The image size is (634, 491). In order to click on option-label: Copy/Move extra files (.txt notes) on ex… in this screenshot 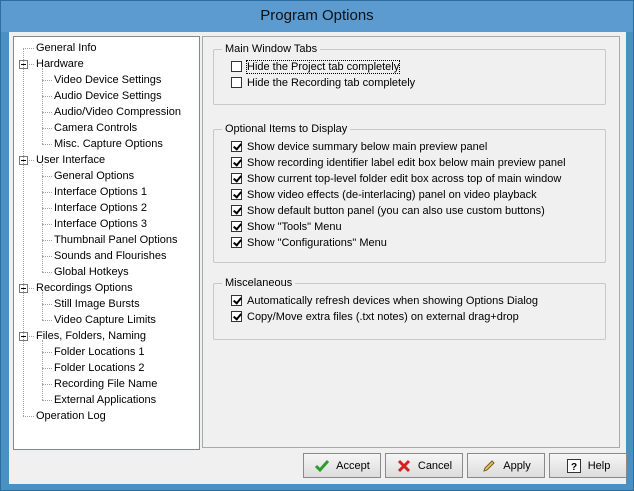, I will do `click(383, 317)`.